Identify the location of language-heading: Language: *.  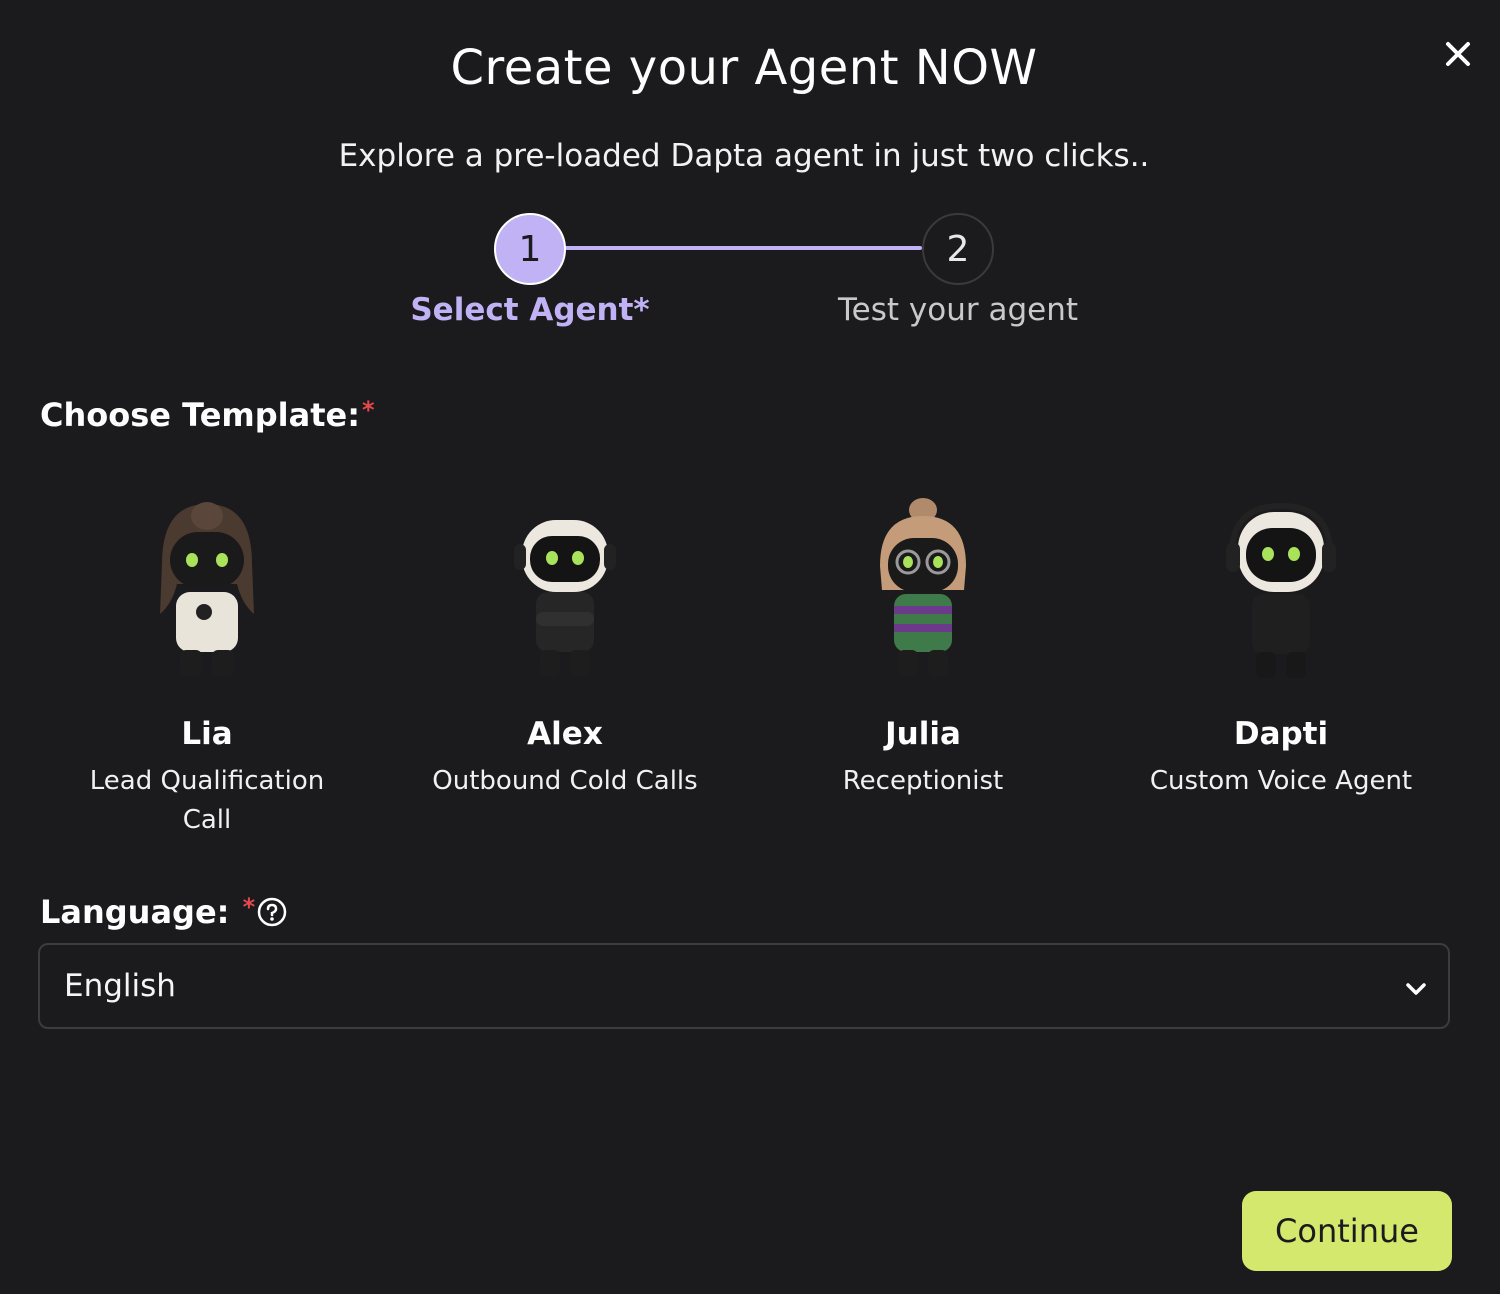
(147, 912).